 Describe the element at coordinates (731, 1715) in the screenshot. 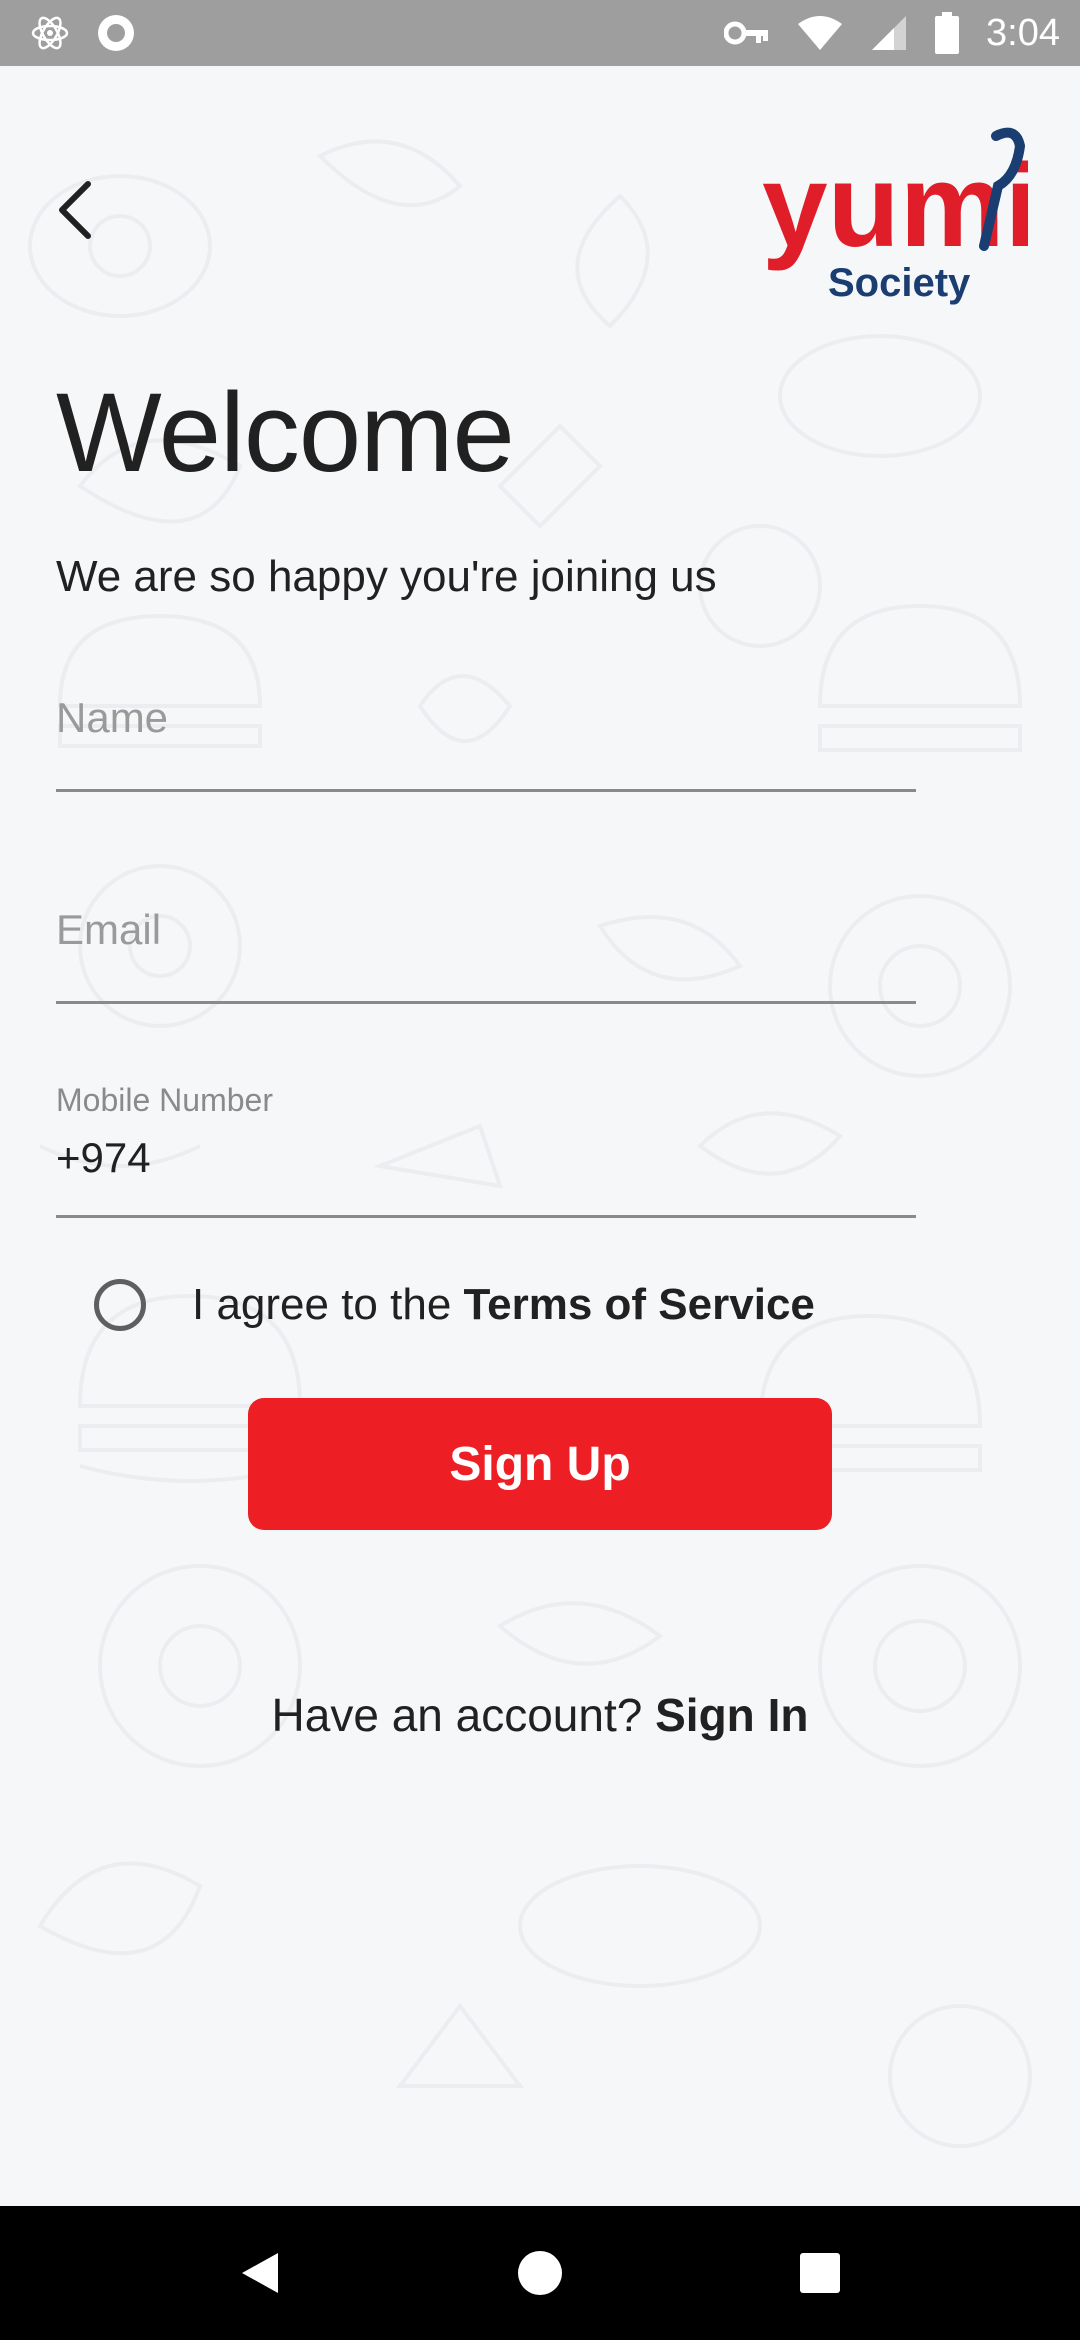

I see `sign-in-link: Sign In` at that location.